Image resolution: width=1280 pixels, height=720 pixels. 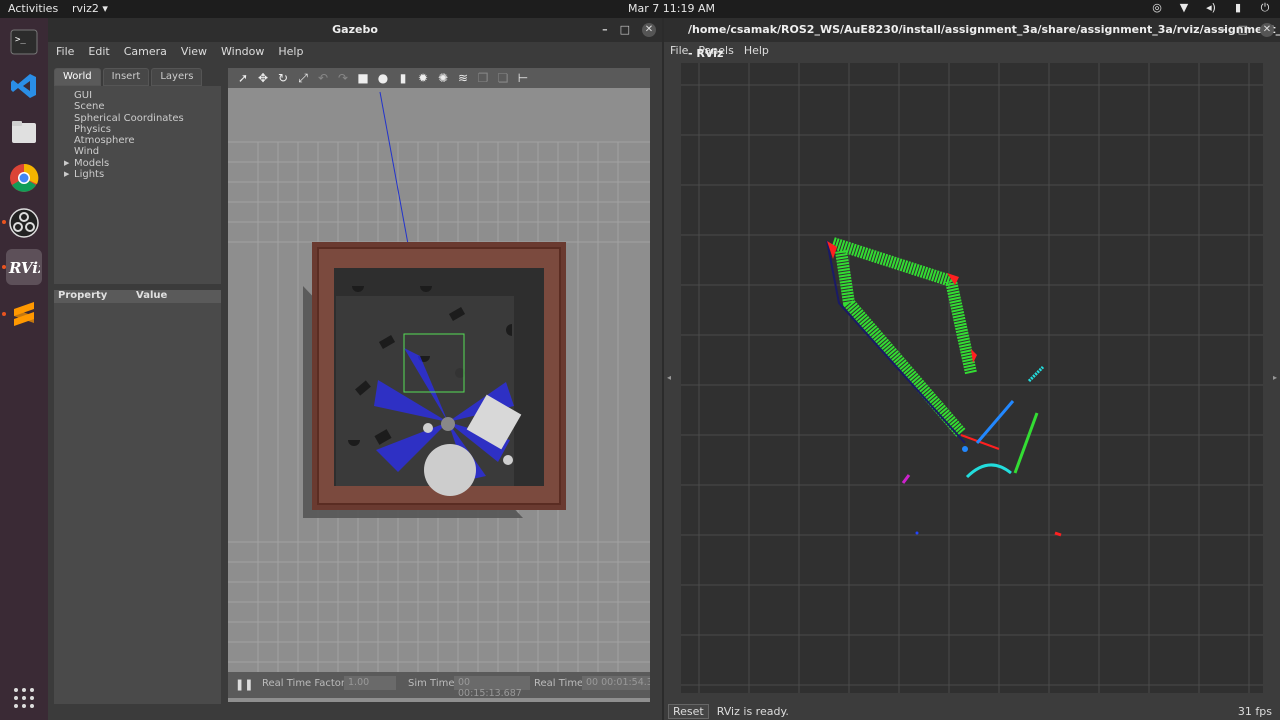 What do you see at coordinates (305, 683) in the screenshot?
I see `rtf-label: Real Time Factor:` at bounding box center [305, 683].